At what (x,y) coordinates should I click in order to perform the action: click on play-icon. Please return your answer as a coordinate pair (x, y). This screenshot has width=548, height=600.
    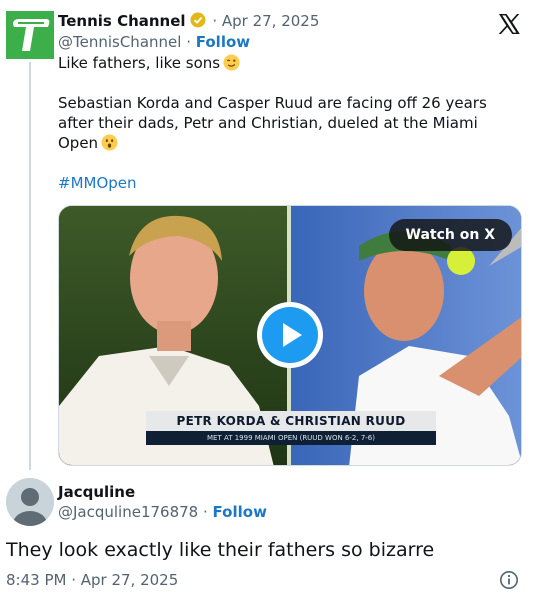
    Looking at the image, I should click on (292, 335).